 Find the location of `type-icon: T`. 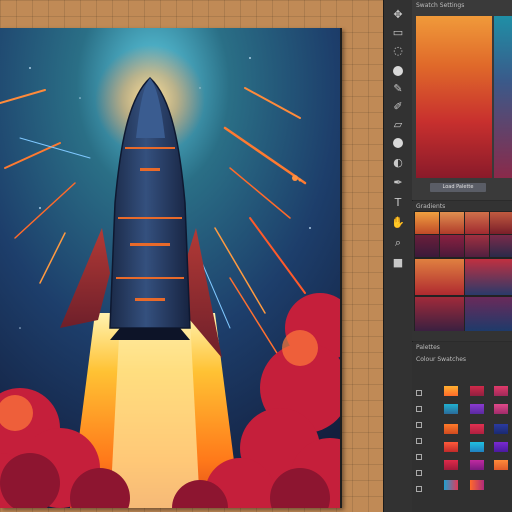

type-icon: T is located at coordinates (398, 203).